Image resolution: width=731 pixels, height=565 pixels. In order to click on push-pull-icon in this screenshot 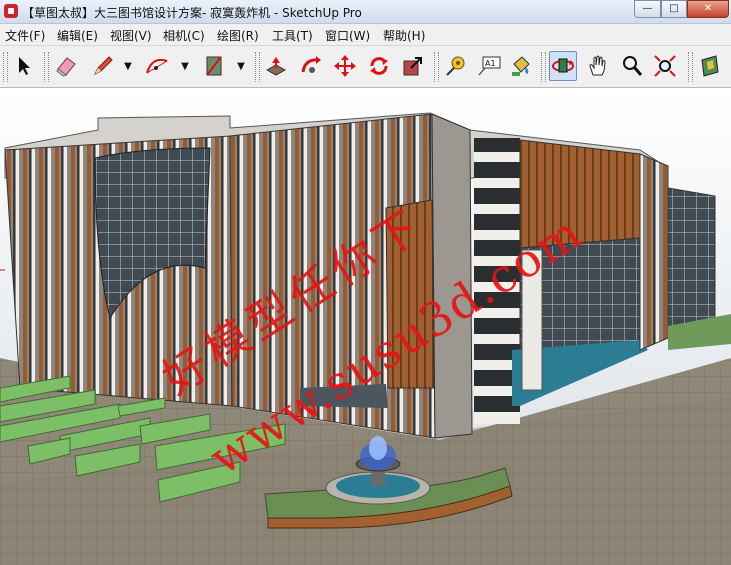, I will do `click(276, 66)`.